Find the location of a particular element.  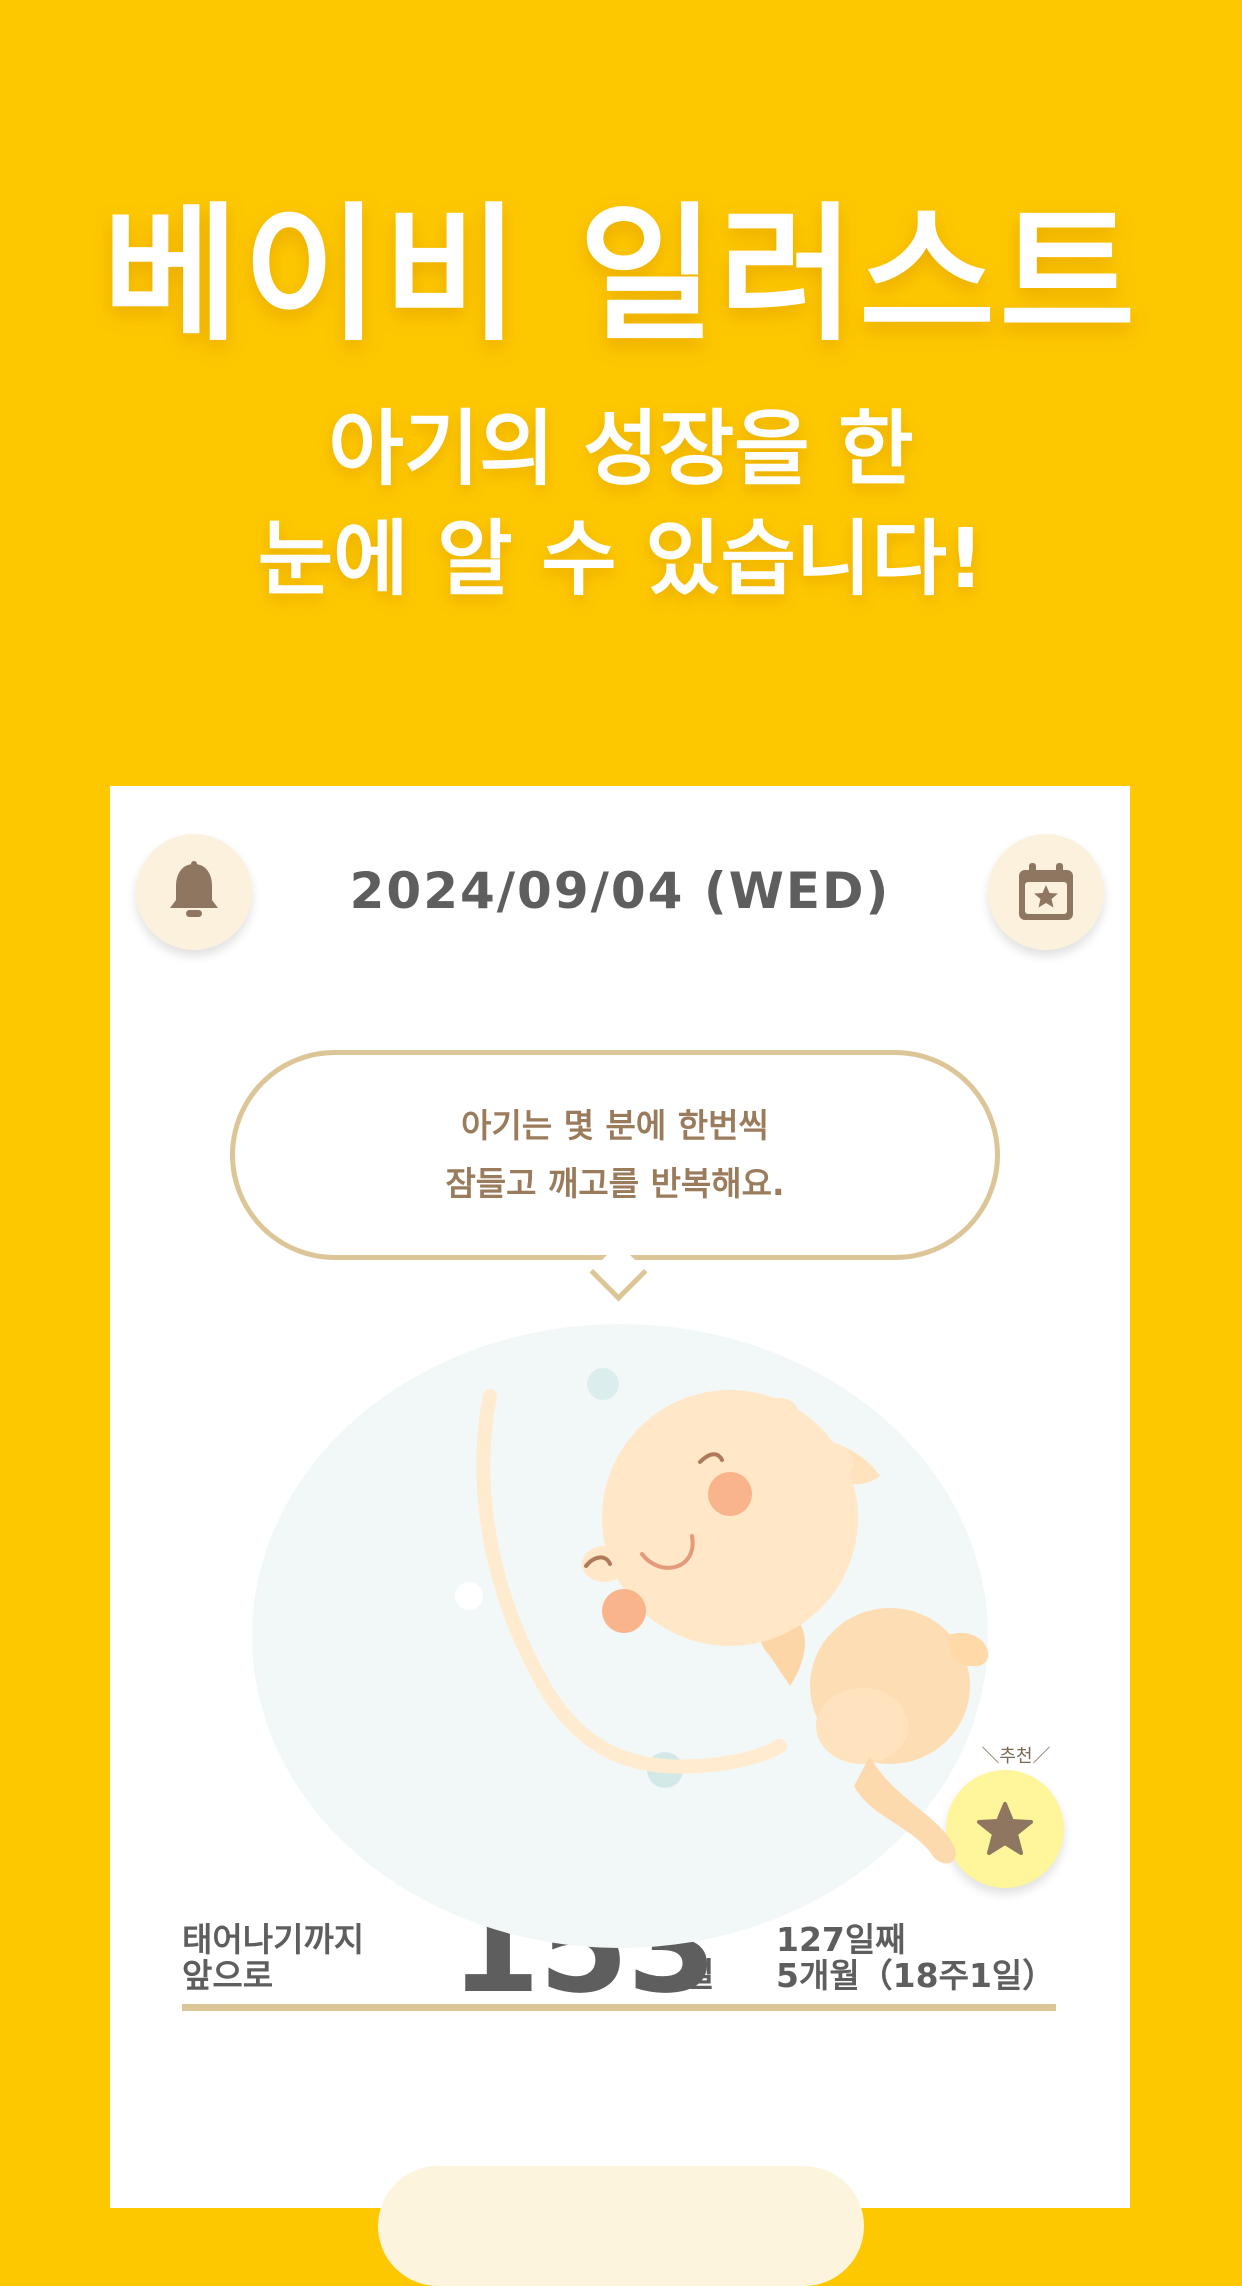

month-week-count: 5개월（18주1일） is located at coordinates (916, 1975).